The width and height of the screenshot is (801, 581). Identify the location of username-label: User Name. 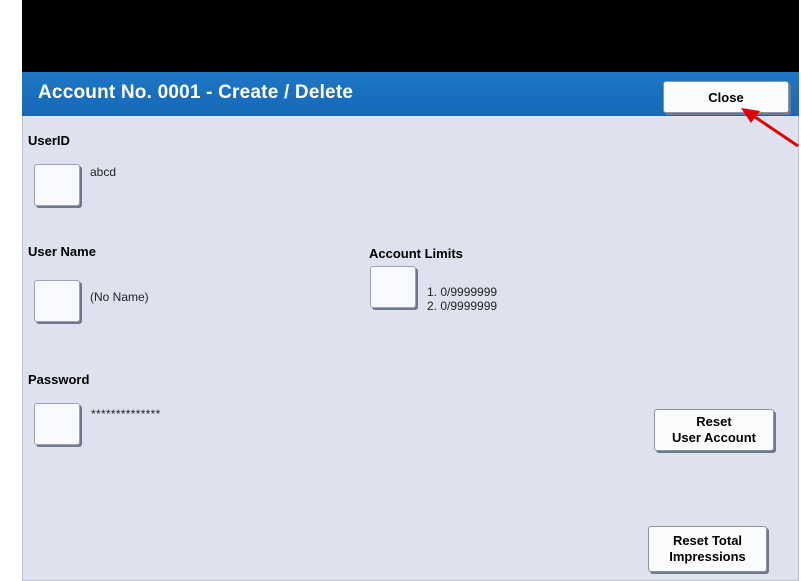
(62, 251).